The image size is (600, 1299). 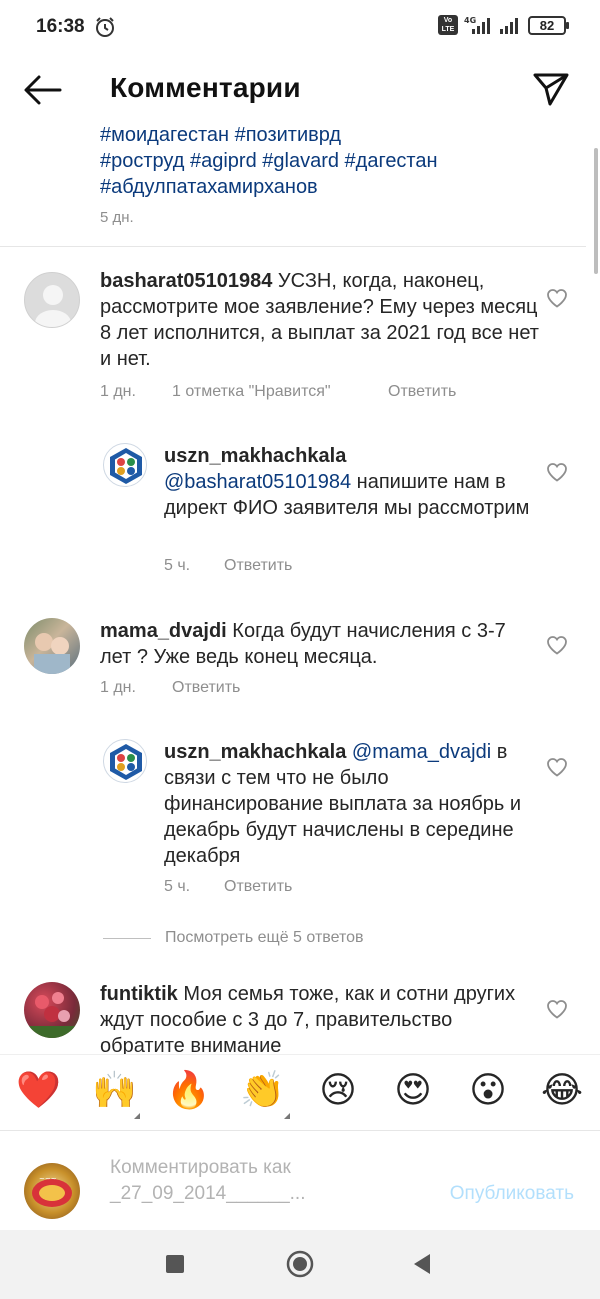 What do you see at coordinates (52, 1015) in the screenshot?
I see `flowers-photo-icon` at bounding box center [52, 1015].